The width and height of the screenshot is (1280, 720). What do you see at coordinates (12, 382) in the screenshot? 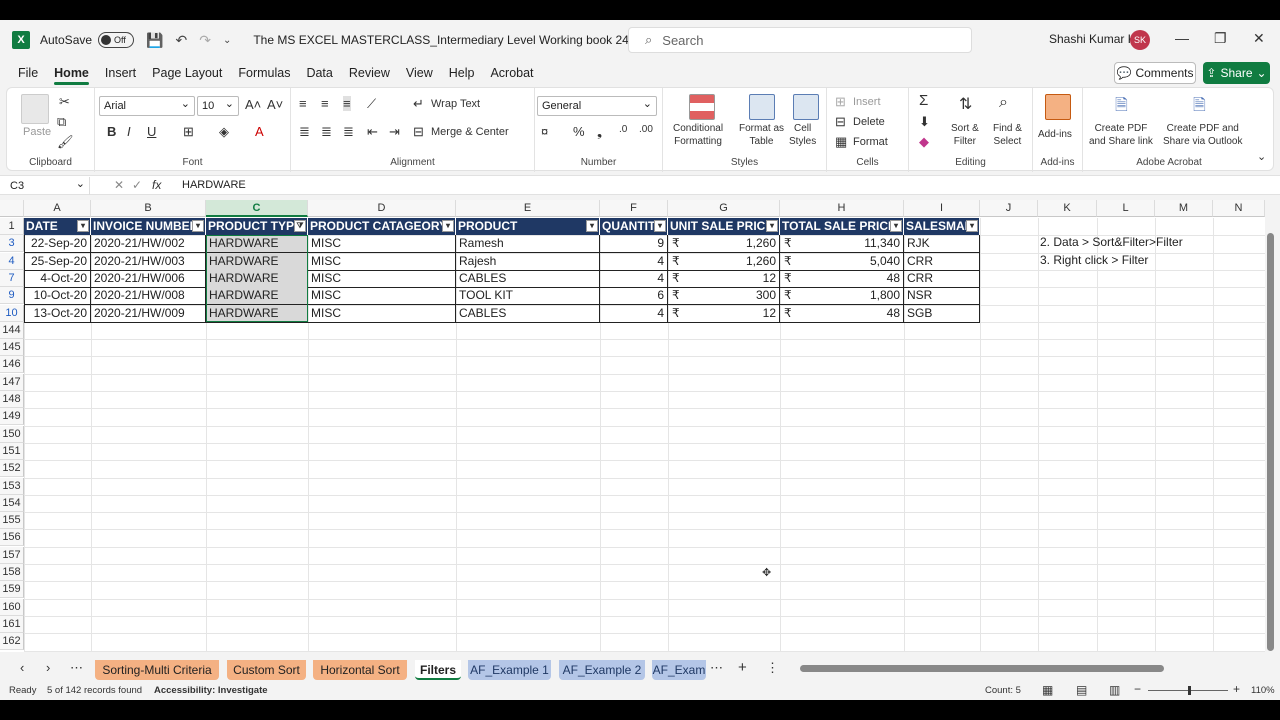
I see `row-header-147: 147` at bounding box center [12, 382].